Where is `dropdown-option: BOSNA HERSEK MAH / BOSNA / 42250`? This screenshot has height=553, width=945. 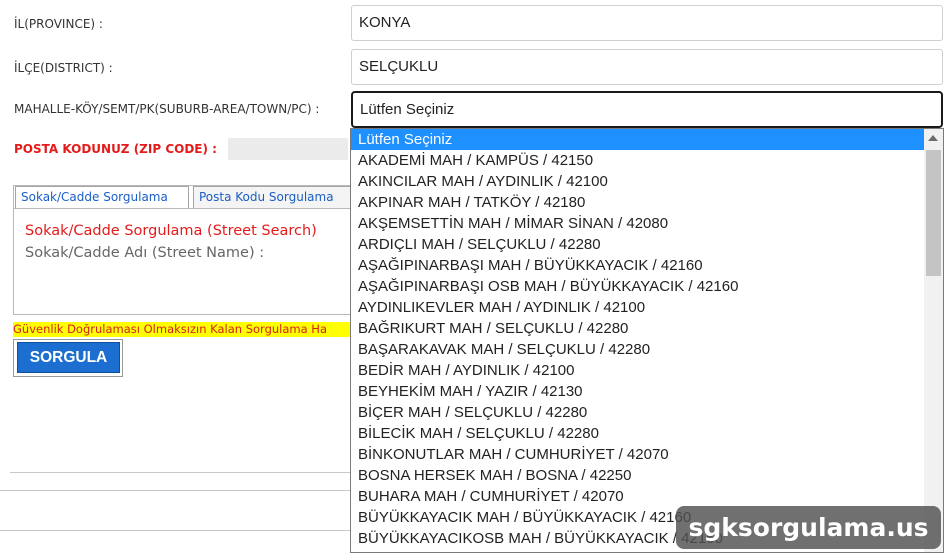 dropdown-option: BOSNA HERSEK MAH / BOSNA / 42250 is located at coordinates (637, 475).